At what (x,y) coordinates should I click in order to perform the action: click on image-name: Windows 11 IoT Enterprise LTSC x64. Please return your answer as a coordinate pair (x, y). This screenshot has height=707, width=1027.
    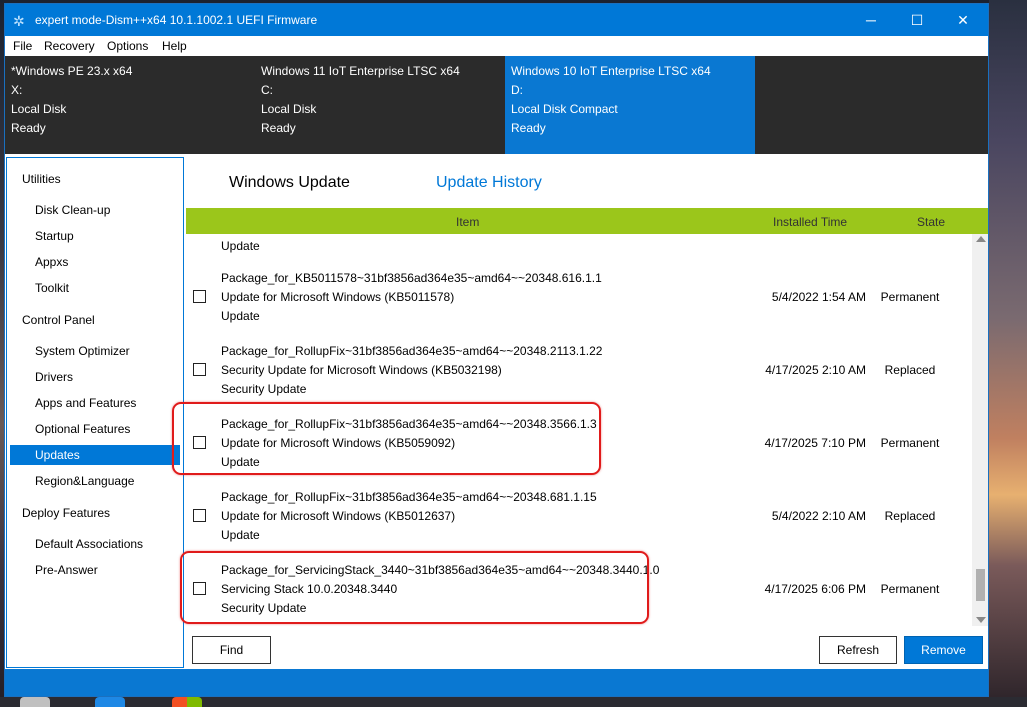
    Looking at the image, I should click on (360, 71).